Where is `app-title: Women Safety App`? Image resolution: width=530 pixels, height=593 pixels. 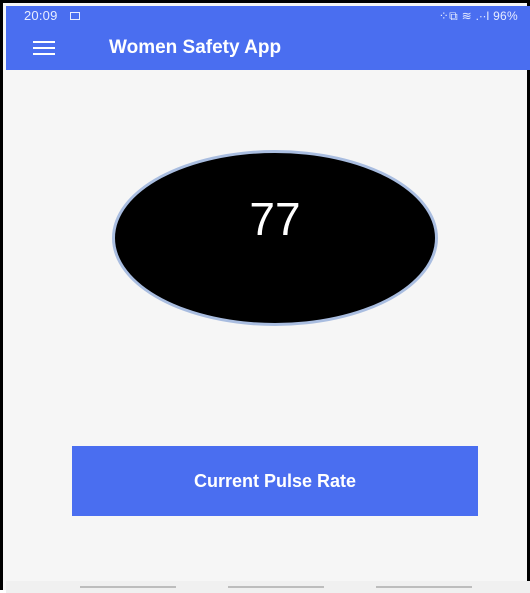 app-title: Women Safety App is located at coordinates (195, 47).